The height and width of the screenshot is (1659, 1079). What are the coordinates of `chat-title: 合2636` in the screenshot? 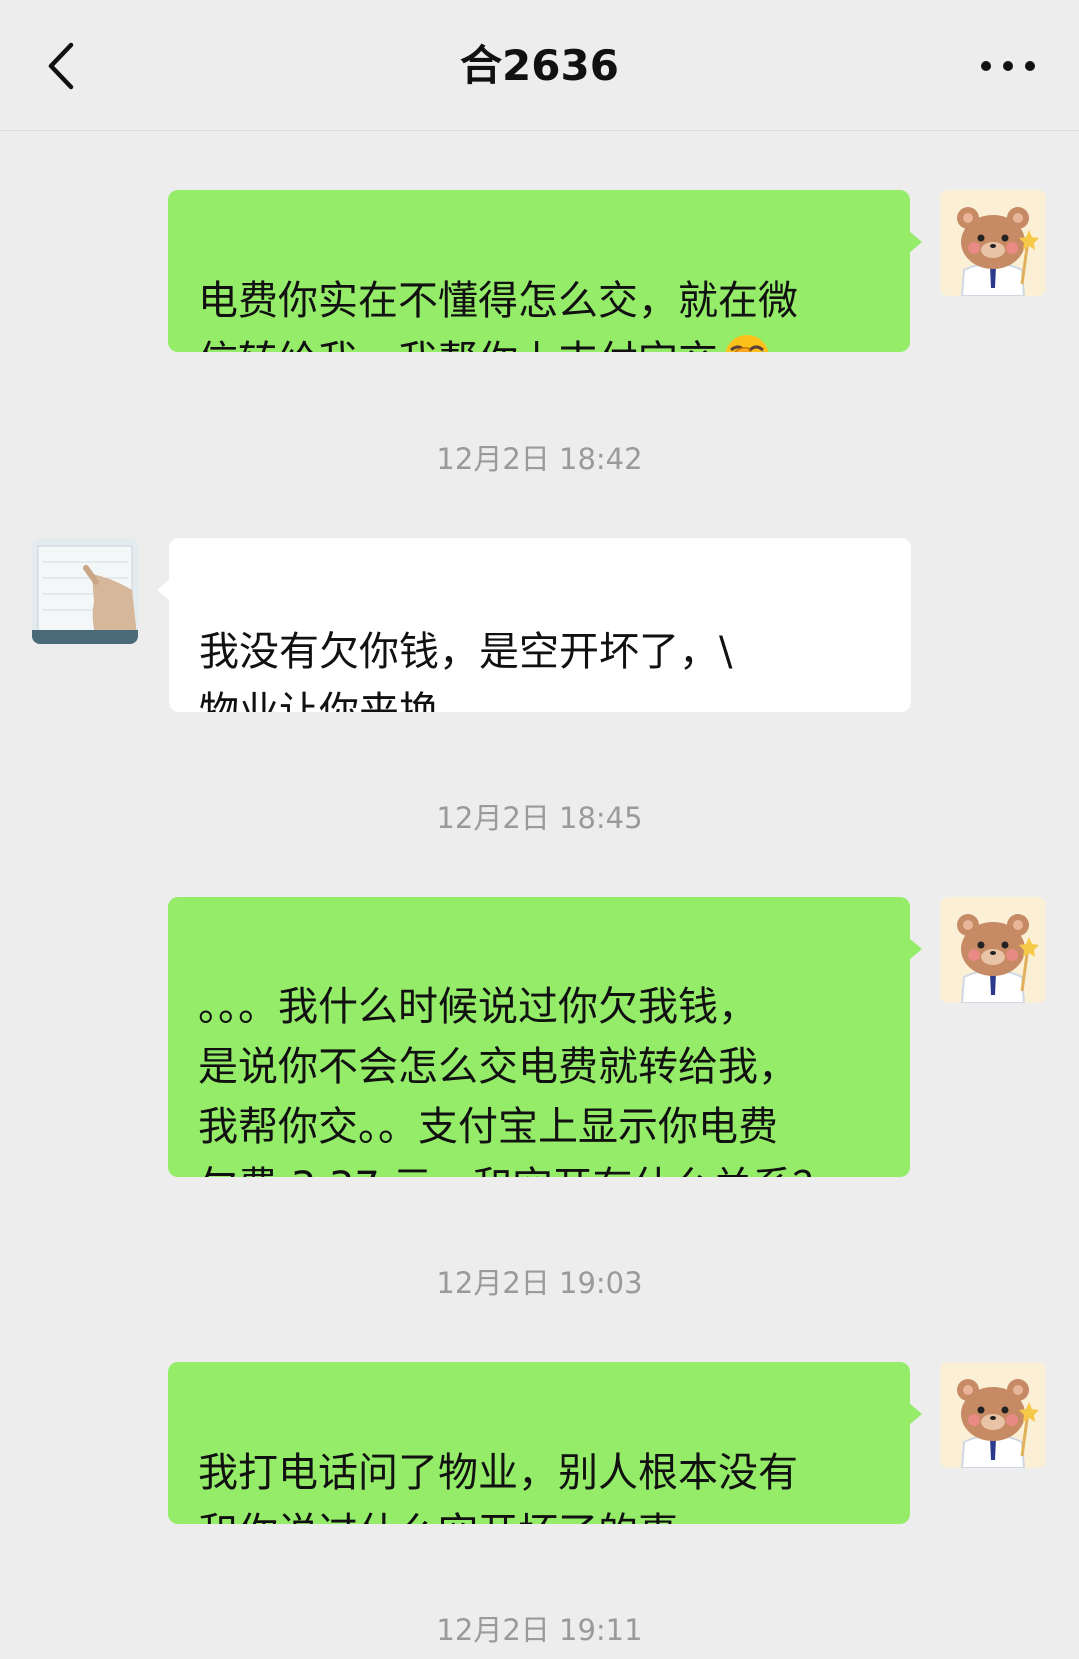 It's located at (539, 65).